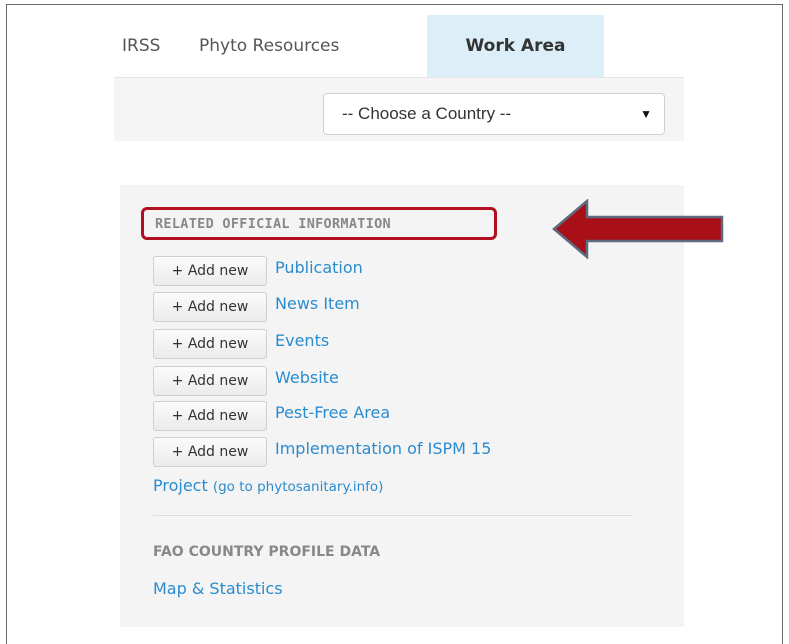 The width and height of the screenshot is (789, 644). What do you see at coordinates (210, 416) in the screenshot?
I see `add-new-pest-free-area-button: + Add new` at bounding box center [210, 416].